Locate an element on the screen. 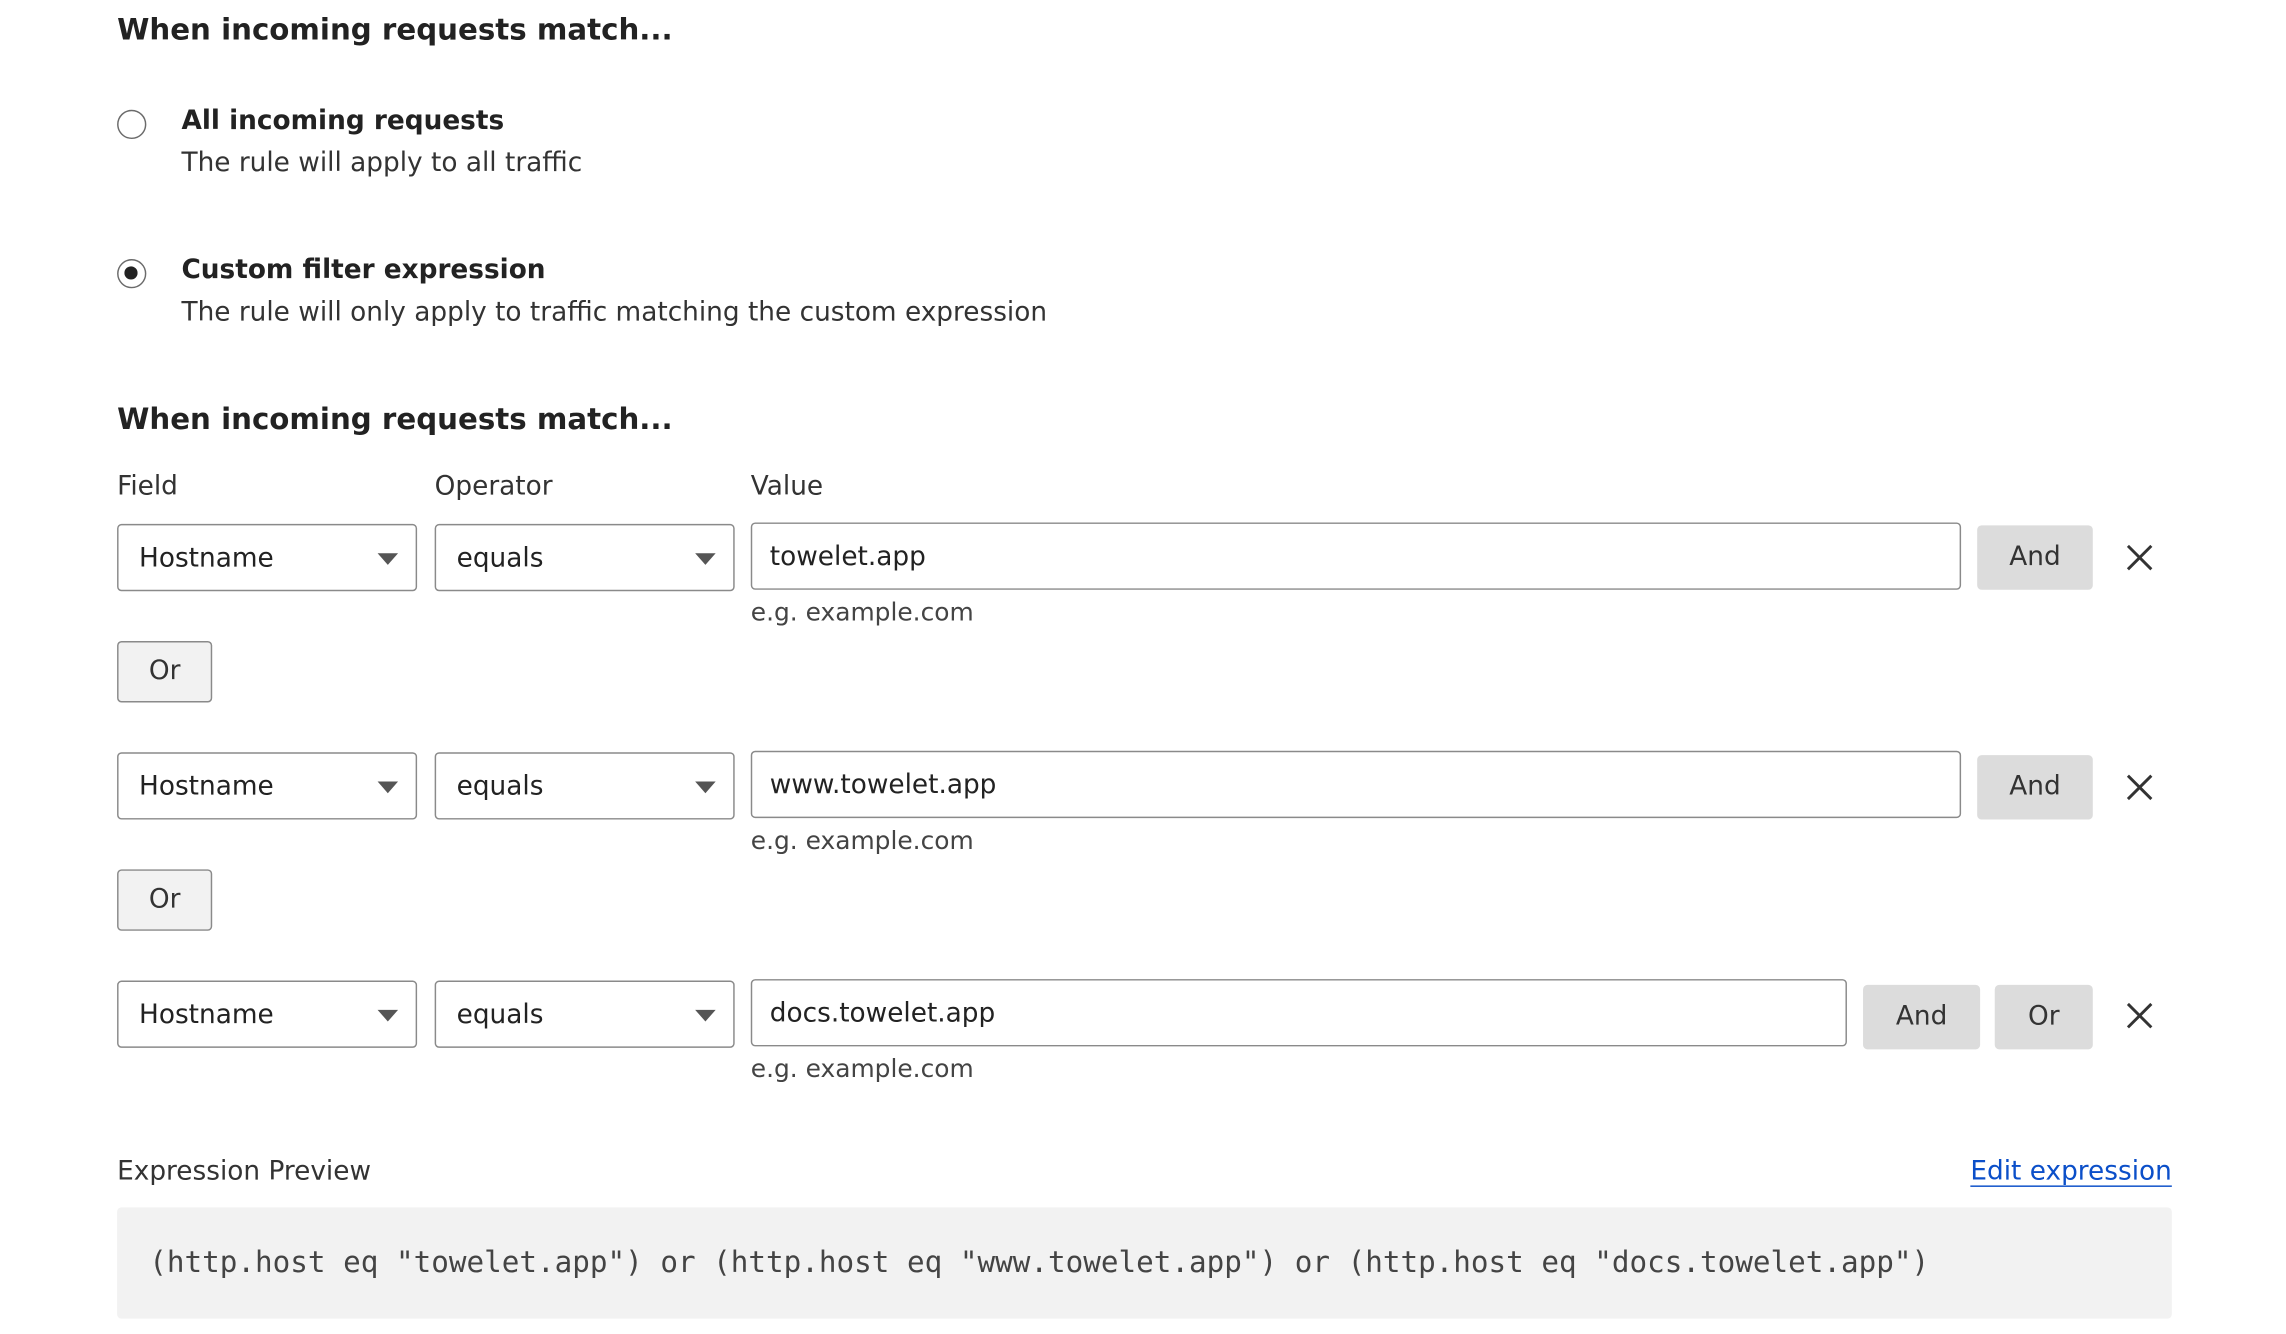  or-button-1: Or is located at coordinates (165, 672).